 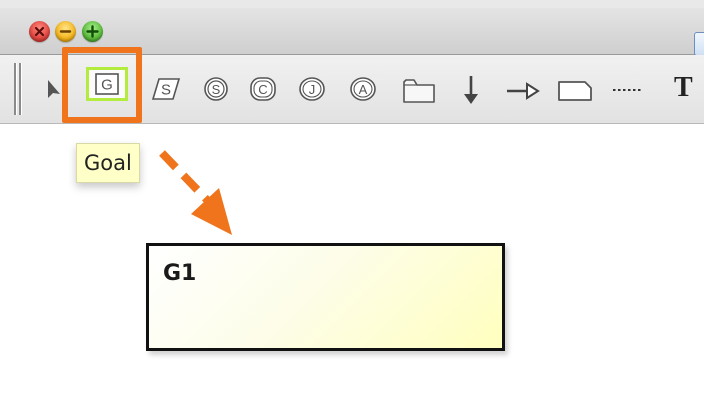 I want to click on close-icon, so click(x=39, y=31).